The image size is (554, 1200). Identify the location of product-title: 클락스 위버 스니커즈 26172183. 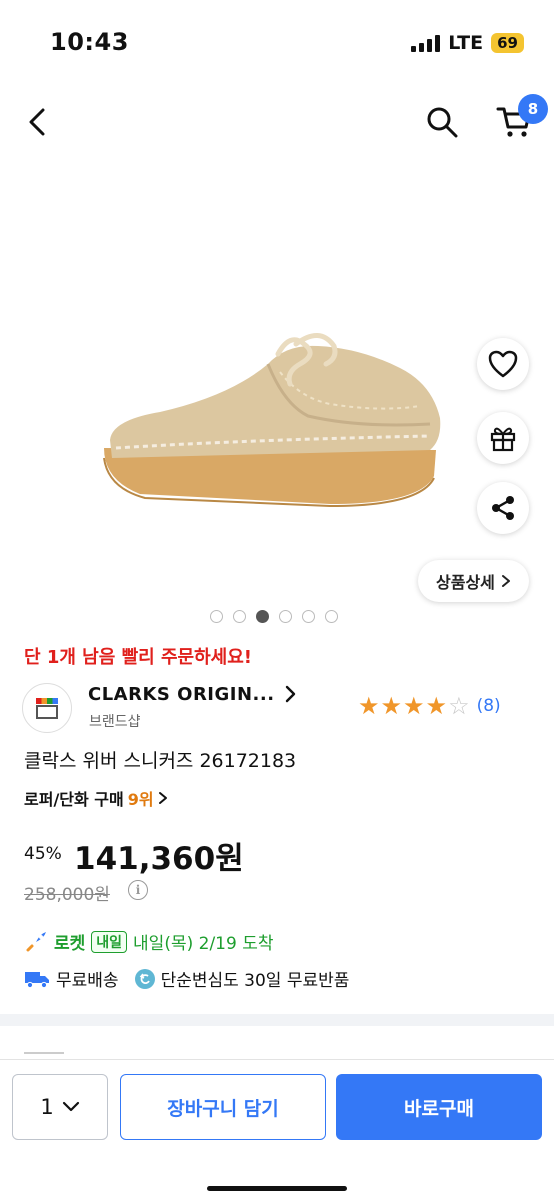
(160, 761).